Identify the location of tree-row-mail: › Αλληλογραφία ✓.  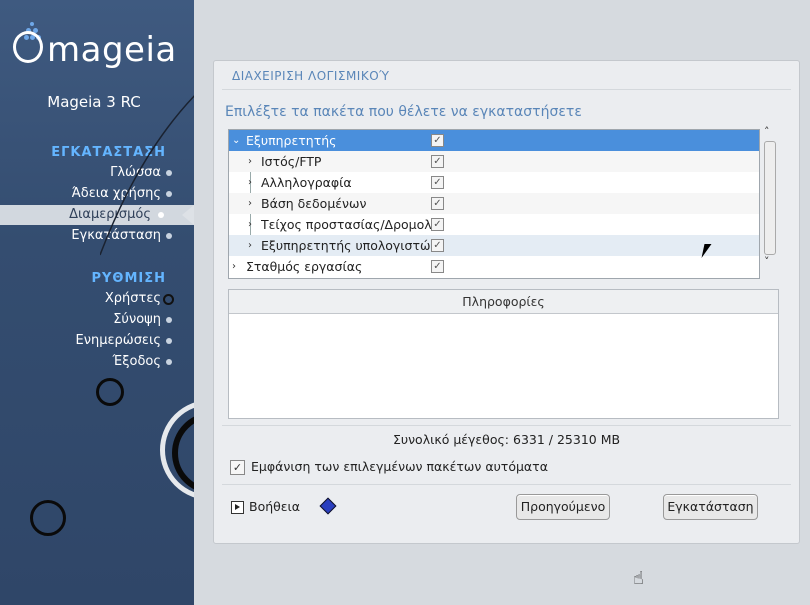
(494, 182).